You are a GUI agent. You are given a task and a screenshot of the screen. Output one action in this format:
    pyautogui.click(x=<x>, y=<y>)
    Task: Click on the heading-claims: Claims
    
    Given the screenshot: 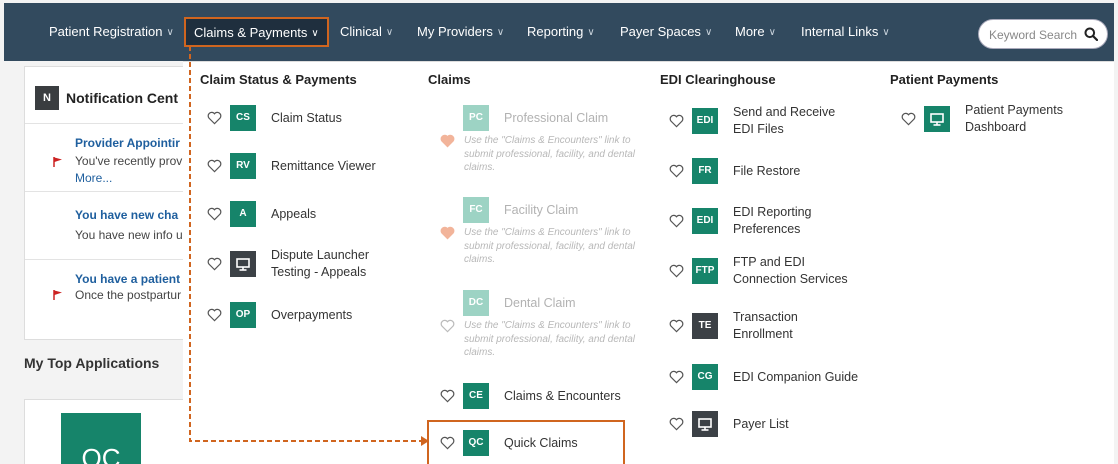 What is the action you would take?
    pyautogui.click(x=449, y=79)
    